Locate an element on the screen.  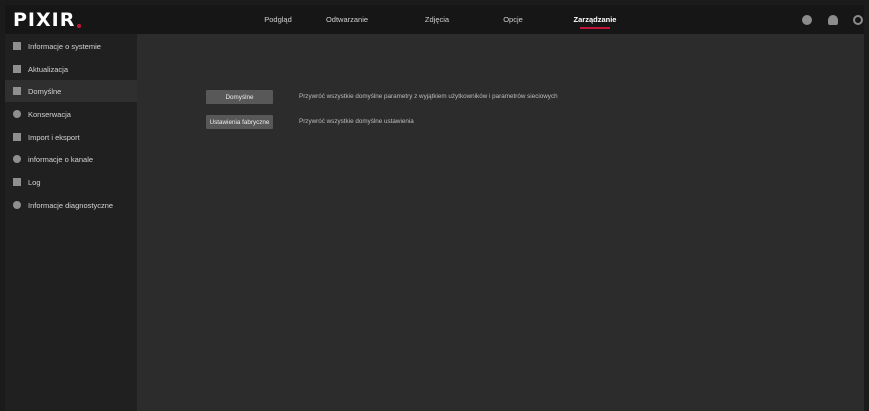
sidebar-item-defaults: Domyślne is located at coordinates (71, 91).